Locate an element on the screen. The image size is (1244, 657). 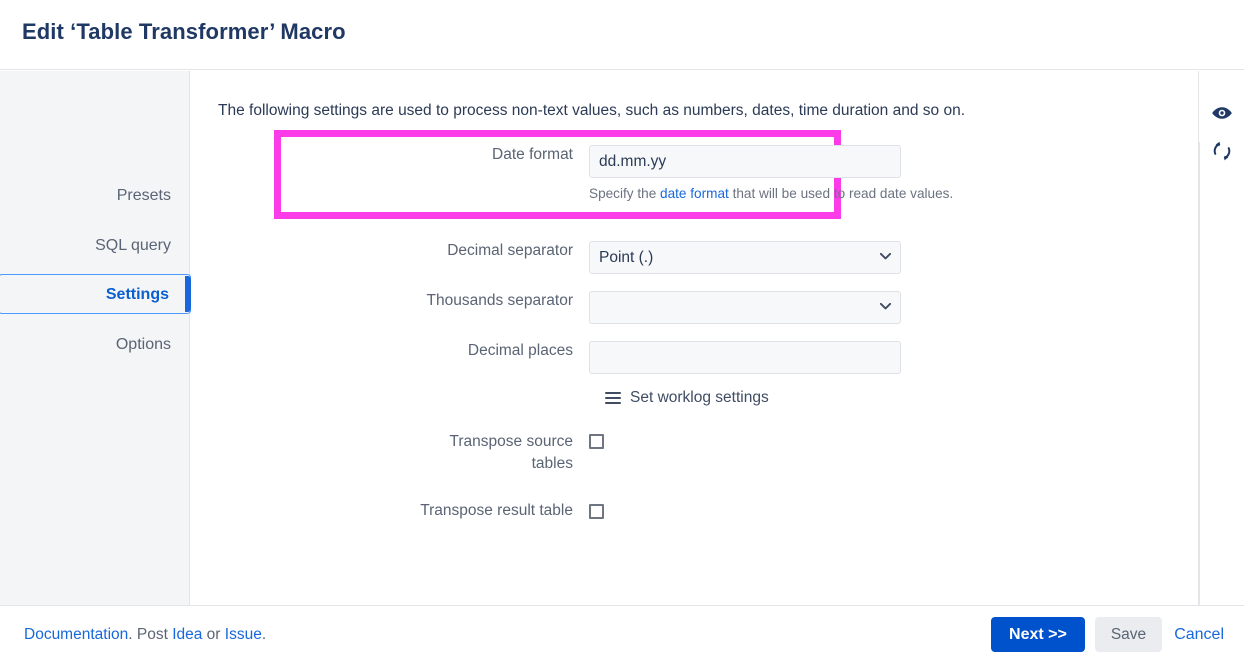
sidebar: Presets SQL query Settings Options is located at coordinates (96, 338).